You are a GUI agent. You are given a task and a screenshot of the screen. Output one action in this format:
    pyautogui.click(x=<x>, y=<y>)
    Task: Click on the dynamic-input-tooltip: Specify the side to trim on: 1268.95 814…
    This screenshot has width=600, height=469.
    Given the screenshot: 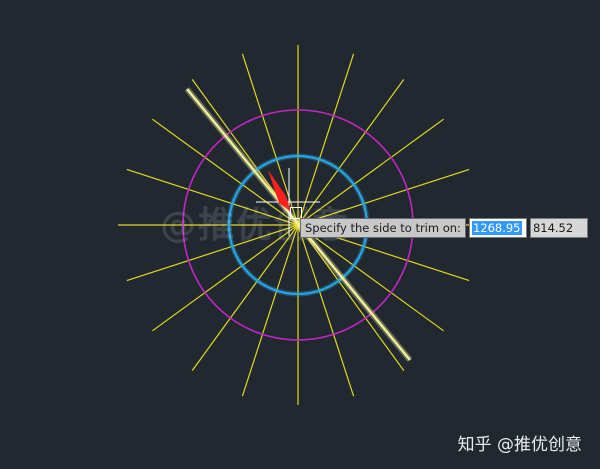 What is the action you would take?
    pyautogui.click(x=444, y=228)
    